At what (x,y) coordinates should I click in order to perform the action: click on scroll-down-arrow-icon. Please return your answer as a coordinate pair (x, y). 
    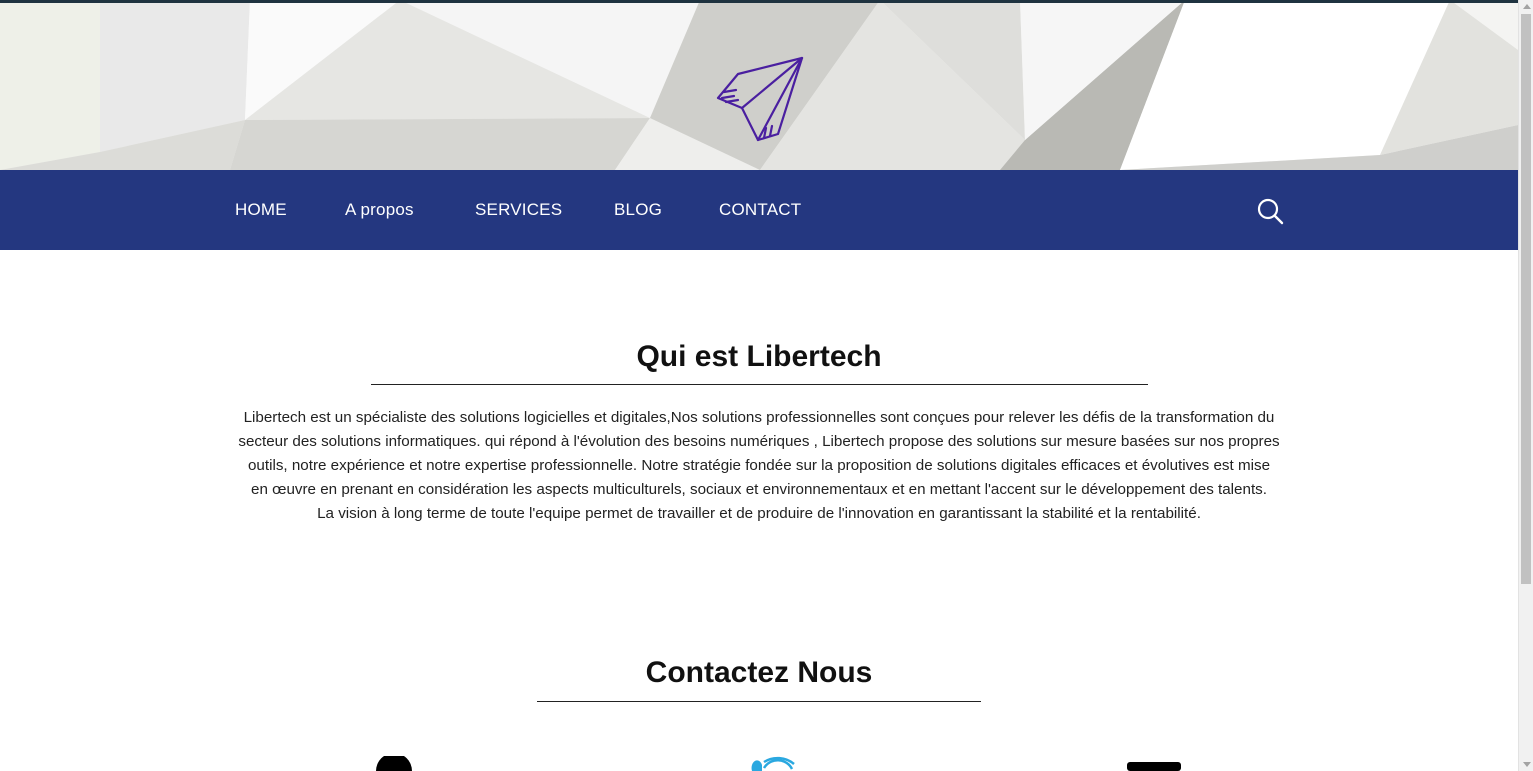
    Looking at the image, I should click on (1527, 764).